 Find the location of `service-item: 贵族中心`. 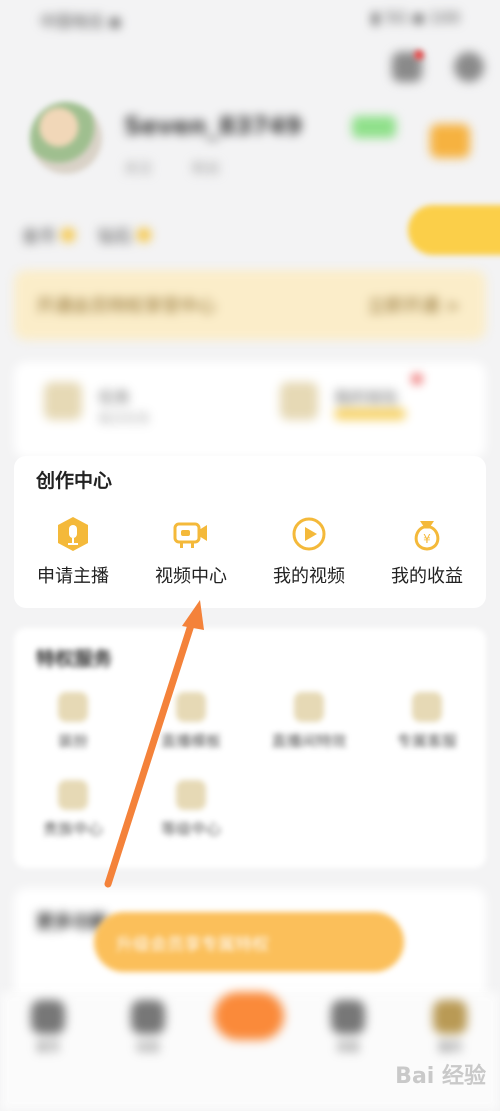

service-item: 贵族中心 is located at coordinates (73, 809).